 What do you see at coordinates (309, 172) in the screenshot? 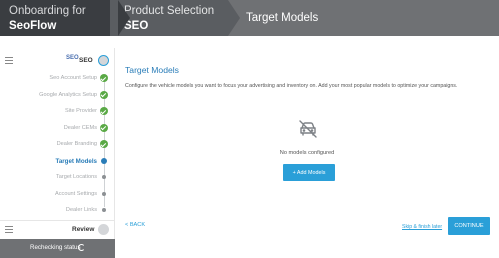
I see `add-models-button: + Add Models` at bounding box center [309, 172].